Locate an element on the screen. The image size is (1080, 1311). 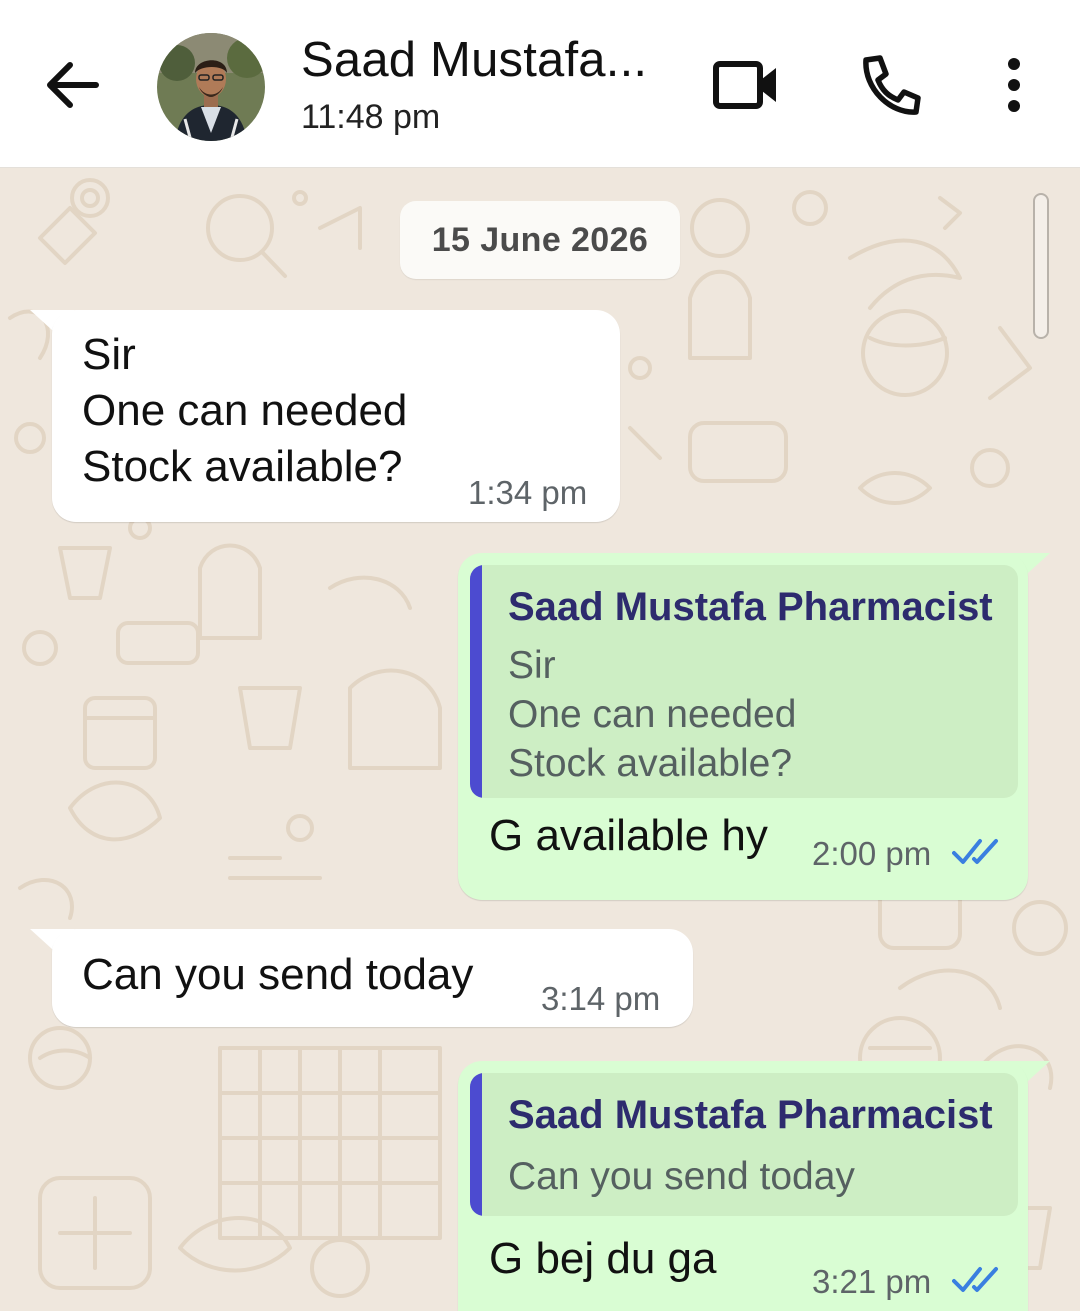
avatar is located at coordinates (211, 87).